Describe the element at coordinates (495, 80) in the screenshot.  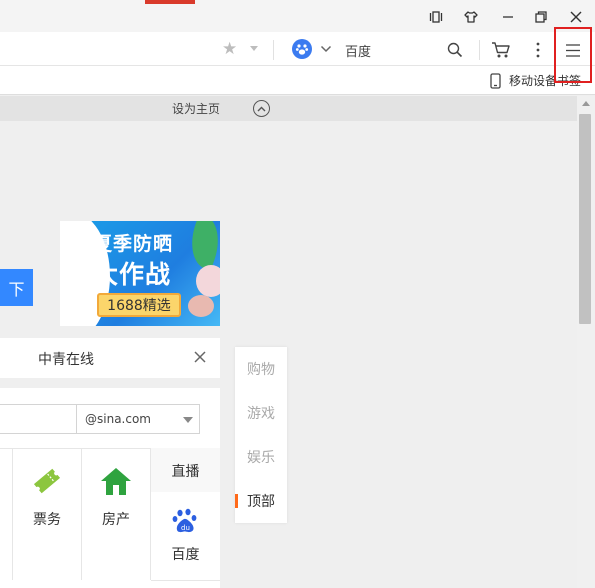
I see `mobile-device-icon` at that location.